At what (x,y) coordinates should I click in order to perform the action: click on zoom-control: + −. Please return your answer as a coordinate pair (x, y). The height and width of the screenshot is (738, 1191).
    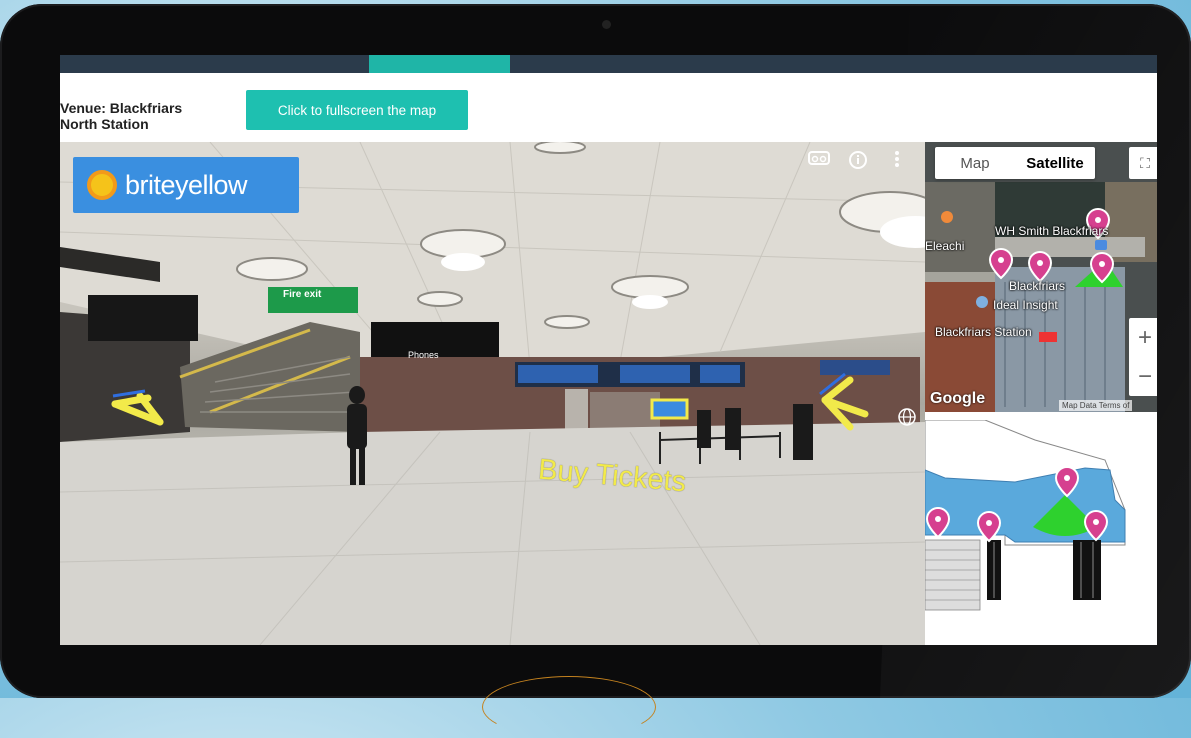
    Looking at the image, I should click on (1143, 357).